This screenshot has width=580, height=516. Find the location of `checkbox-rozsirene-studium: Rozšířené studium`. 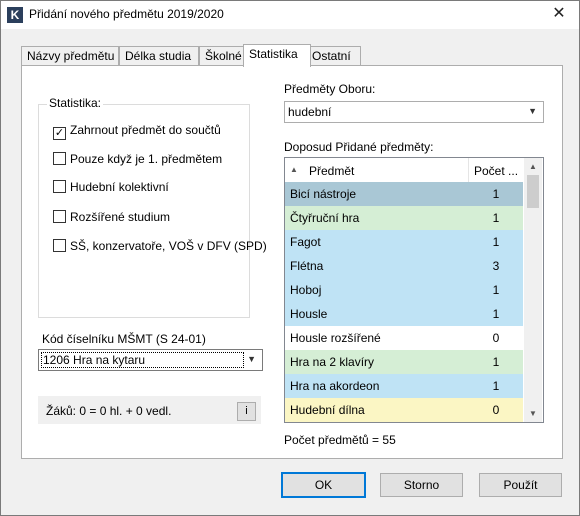

checkbox-rozsirene-studium: Rozšířené studium is located at coordinates (111, 218).